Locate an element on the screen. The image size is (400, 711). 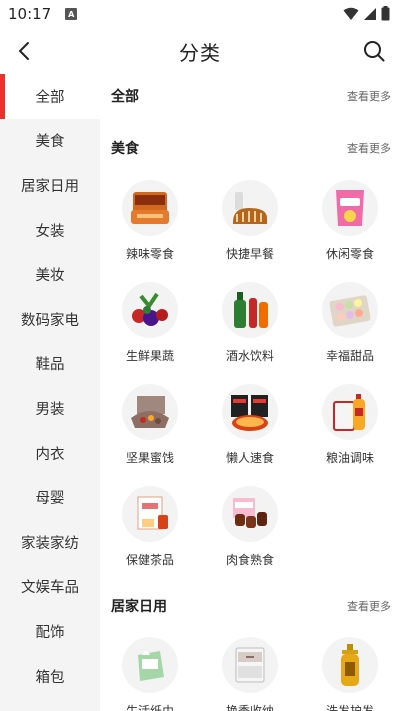
sidebar-item-bags: 箱包 is located at coordinates (50, 676).